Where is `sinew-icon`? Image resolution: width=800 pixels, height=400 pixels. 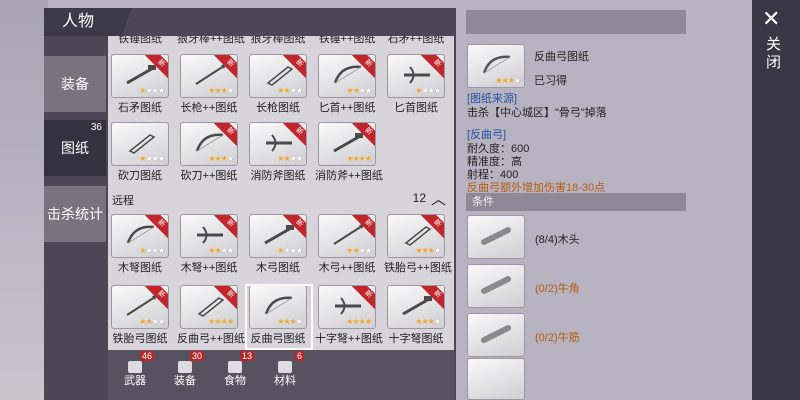
sinew-icon is located at coordinates (496, 334).